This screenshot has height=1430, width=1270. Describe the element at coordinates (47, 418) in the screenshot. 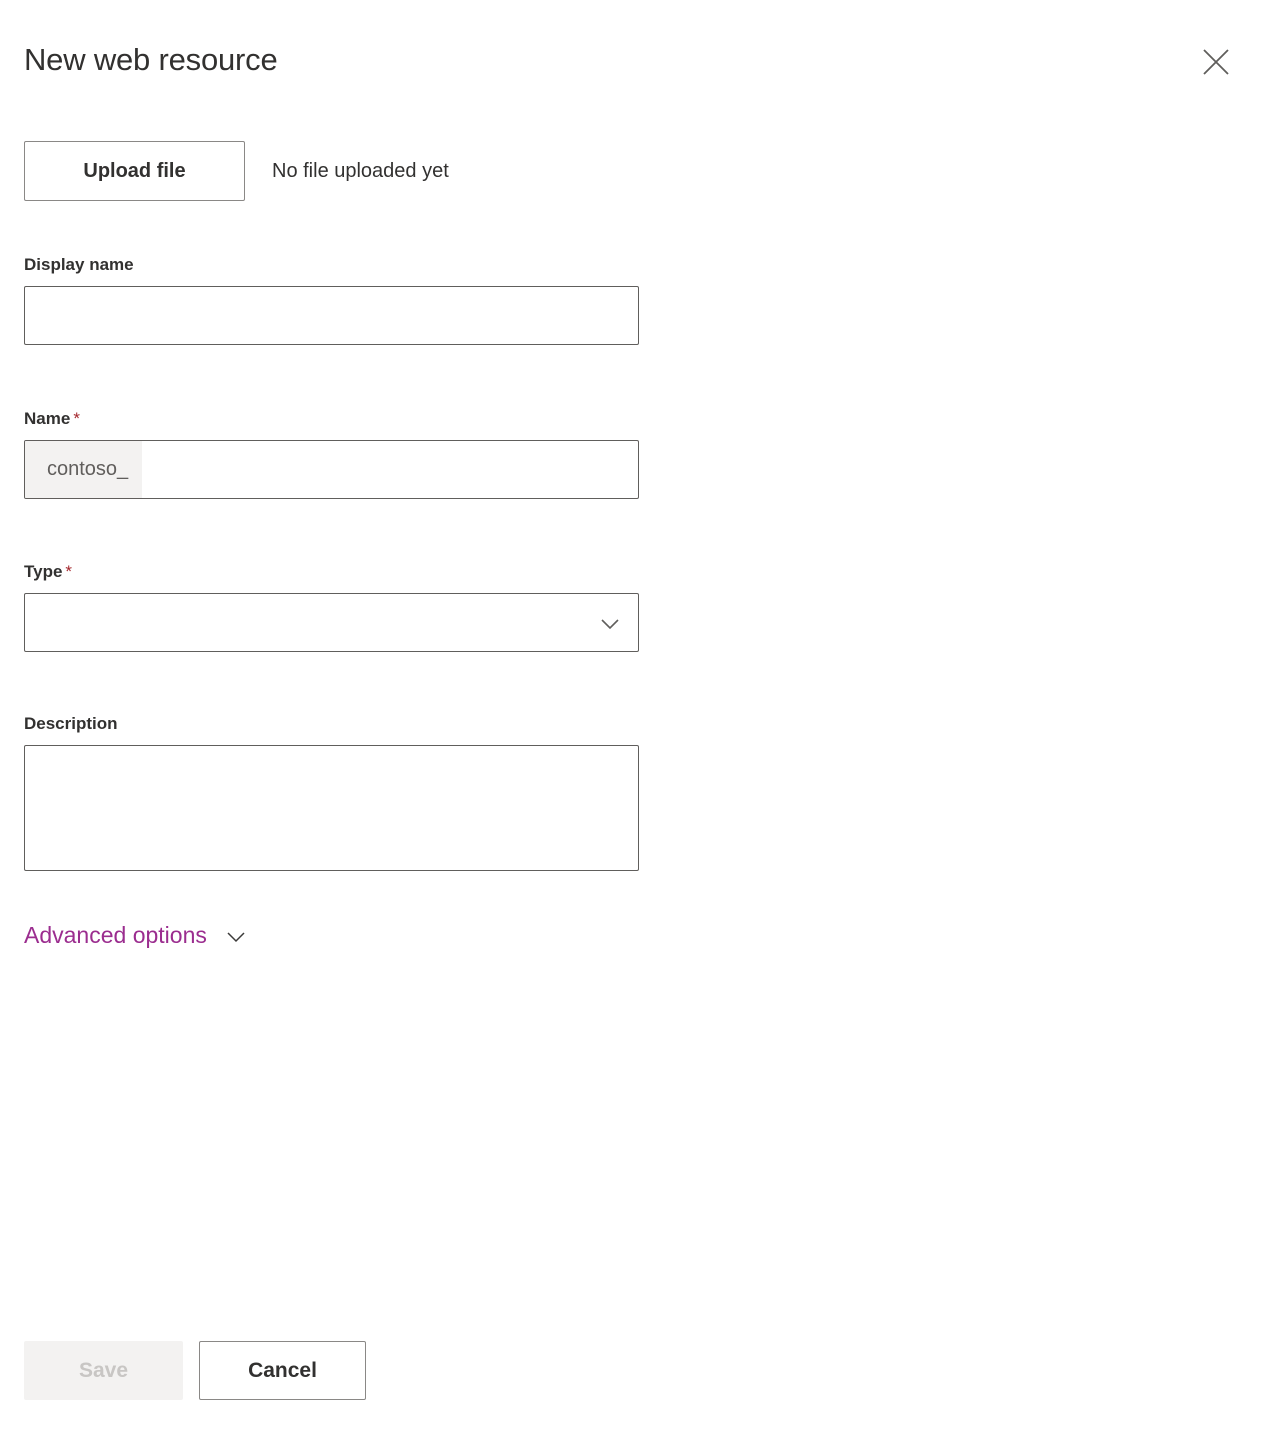

I see `name-label-text: Name` at that location.